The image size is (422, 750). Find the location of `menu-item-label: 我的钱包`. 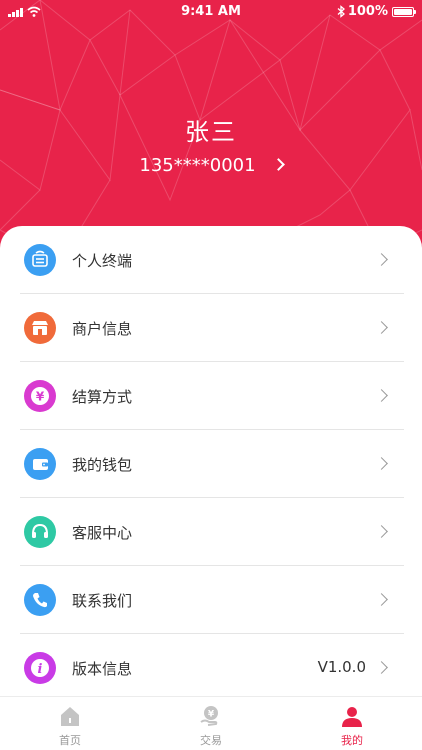

menu-item-label: 我的钱包 is located at coordinates (102, 465).